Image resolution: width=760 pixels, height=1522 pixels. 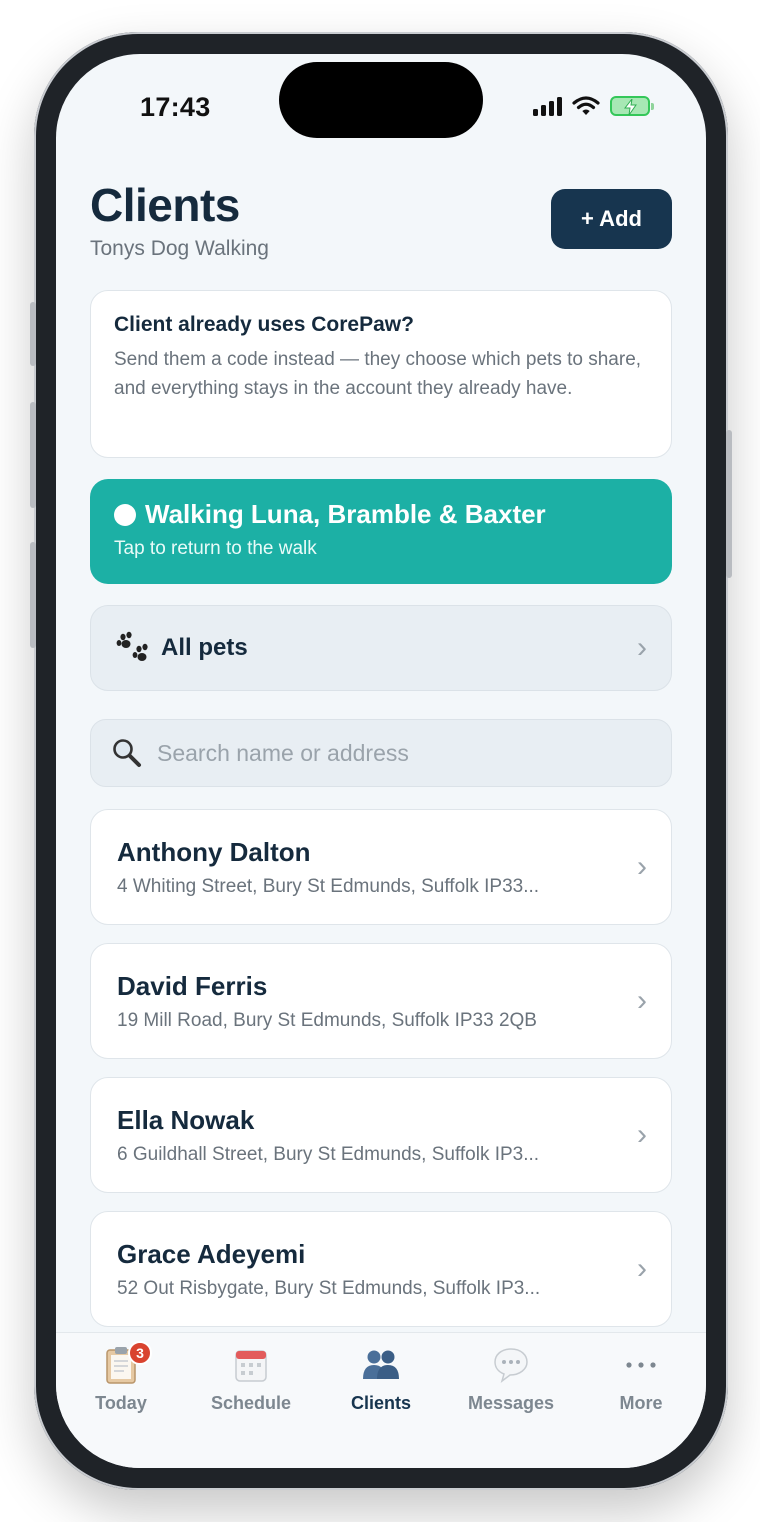 I want to click on tab-messages: Messages, so click(x=511, y=1400).